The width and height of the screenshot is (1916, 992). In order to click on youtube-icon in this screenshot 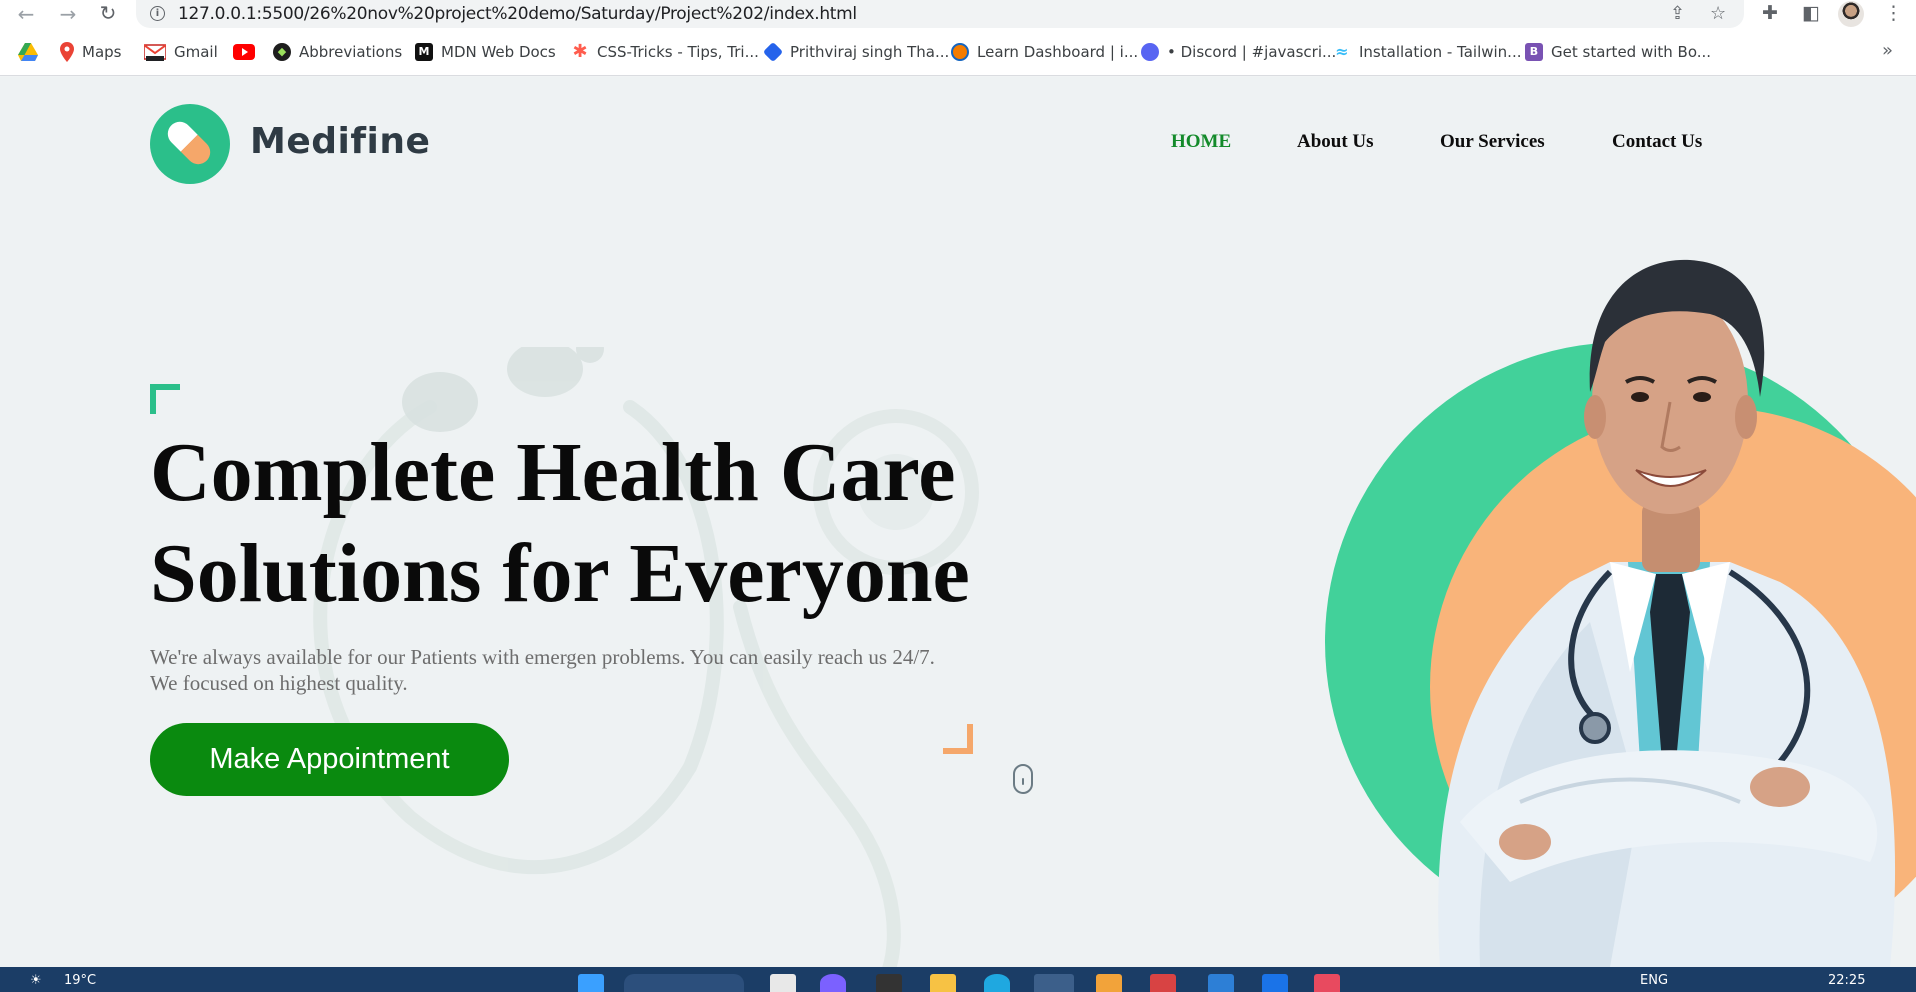, I will do `click(244, 52)`.